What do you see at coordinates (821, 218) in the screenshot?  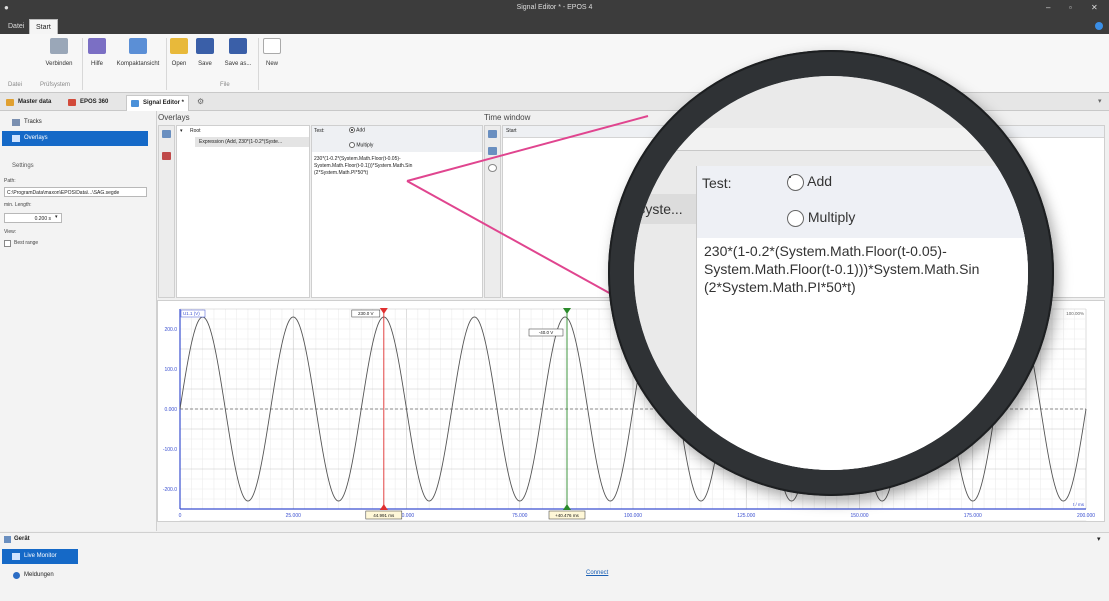 I see `lens-multiply-radio: Multiply` at bounding box center [821, 218].